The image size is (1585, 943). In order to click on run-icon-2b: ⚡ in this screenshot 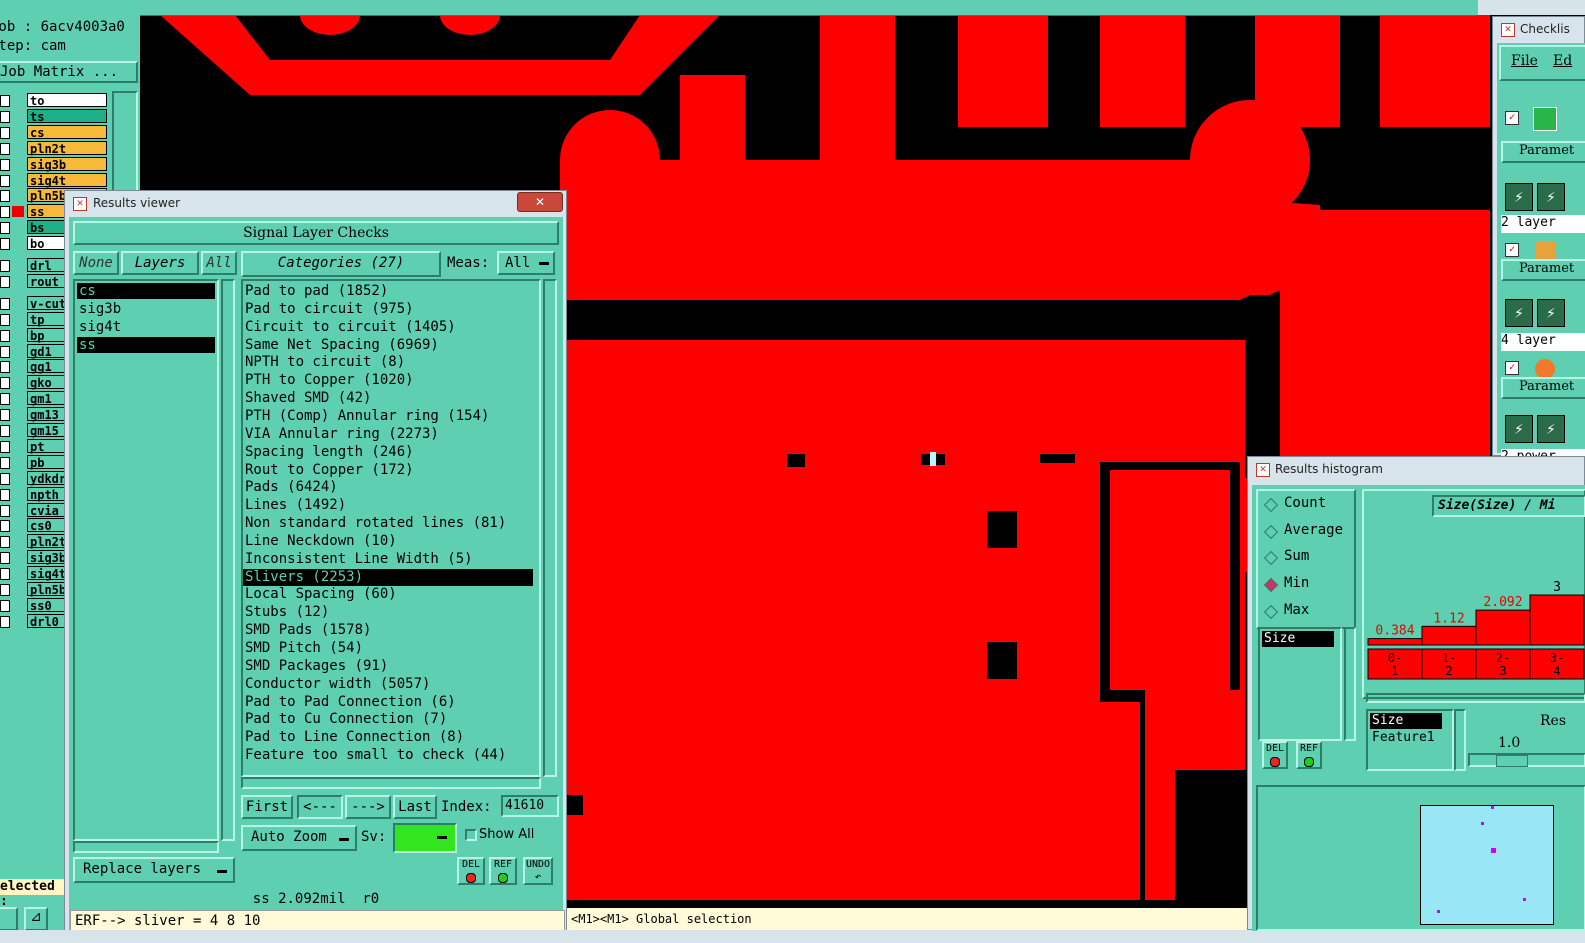, I will do `click(1551, 313)`.